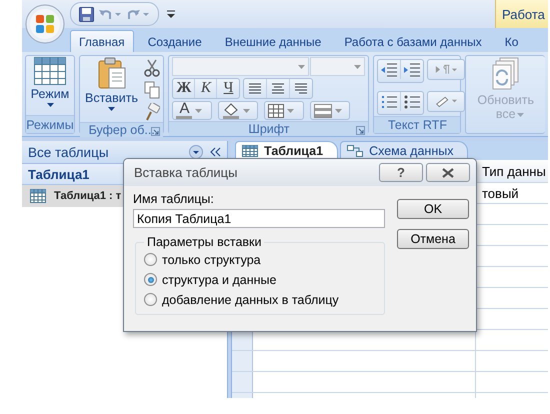 This screenshot has height=414, width=550. What do you see at coordinates (417, 125) in the screenshot?
I see `group-label: Текст RTF` at bounding box center [417, 125].